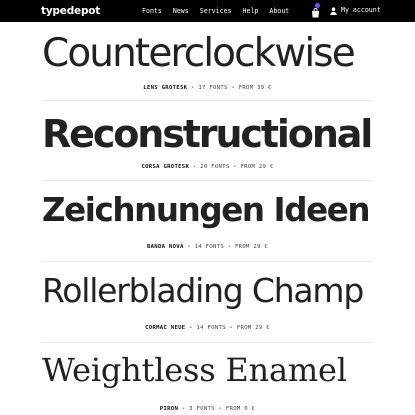  What do you see at coordinates (165, 328) in the screenshot?
I see `font-family-name: CORMAC NEUE` at bounding box center [165, 328].